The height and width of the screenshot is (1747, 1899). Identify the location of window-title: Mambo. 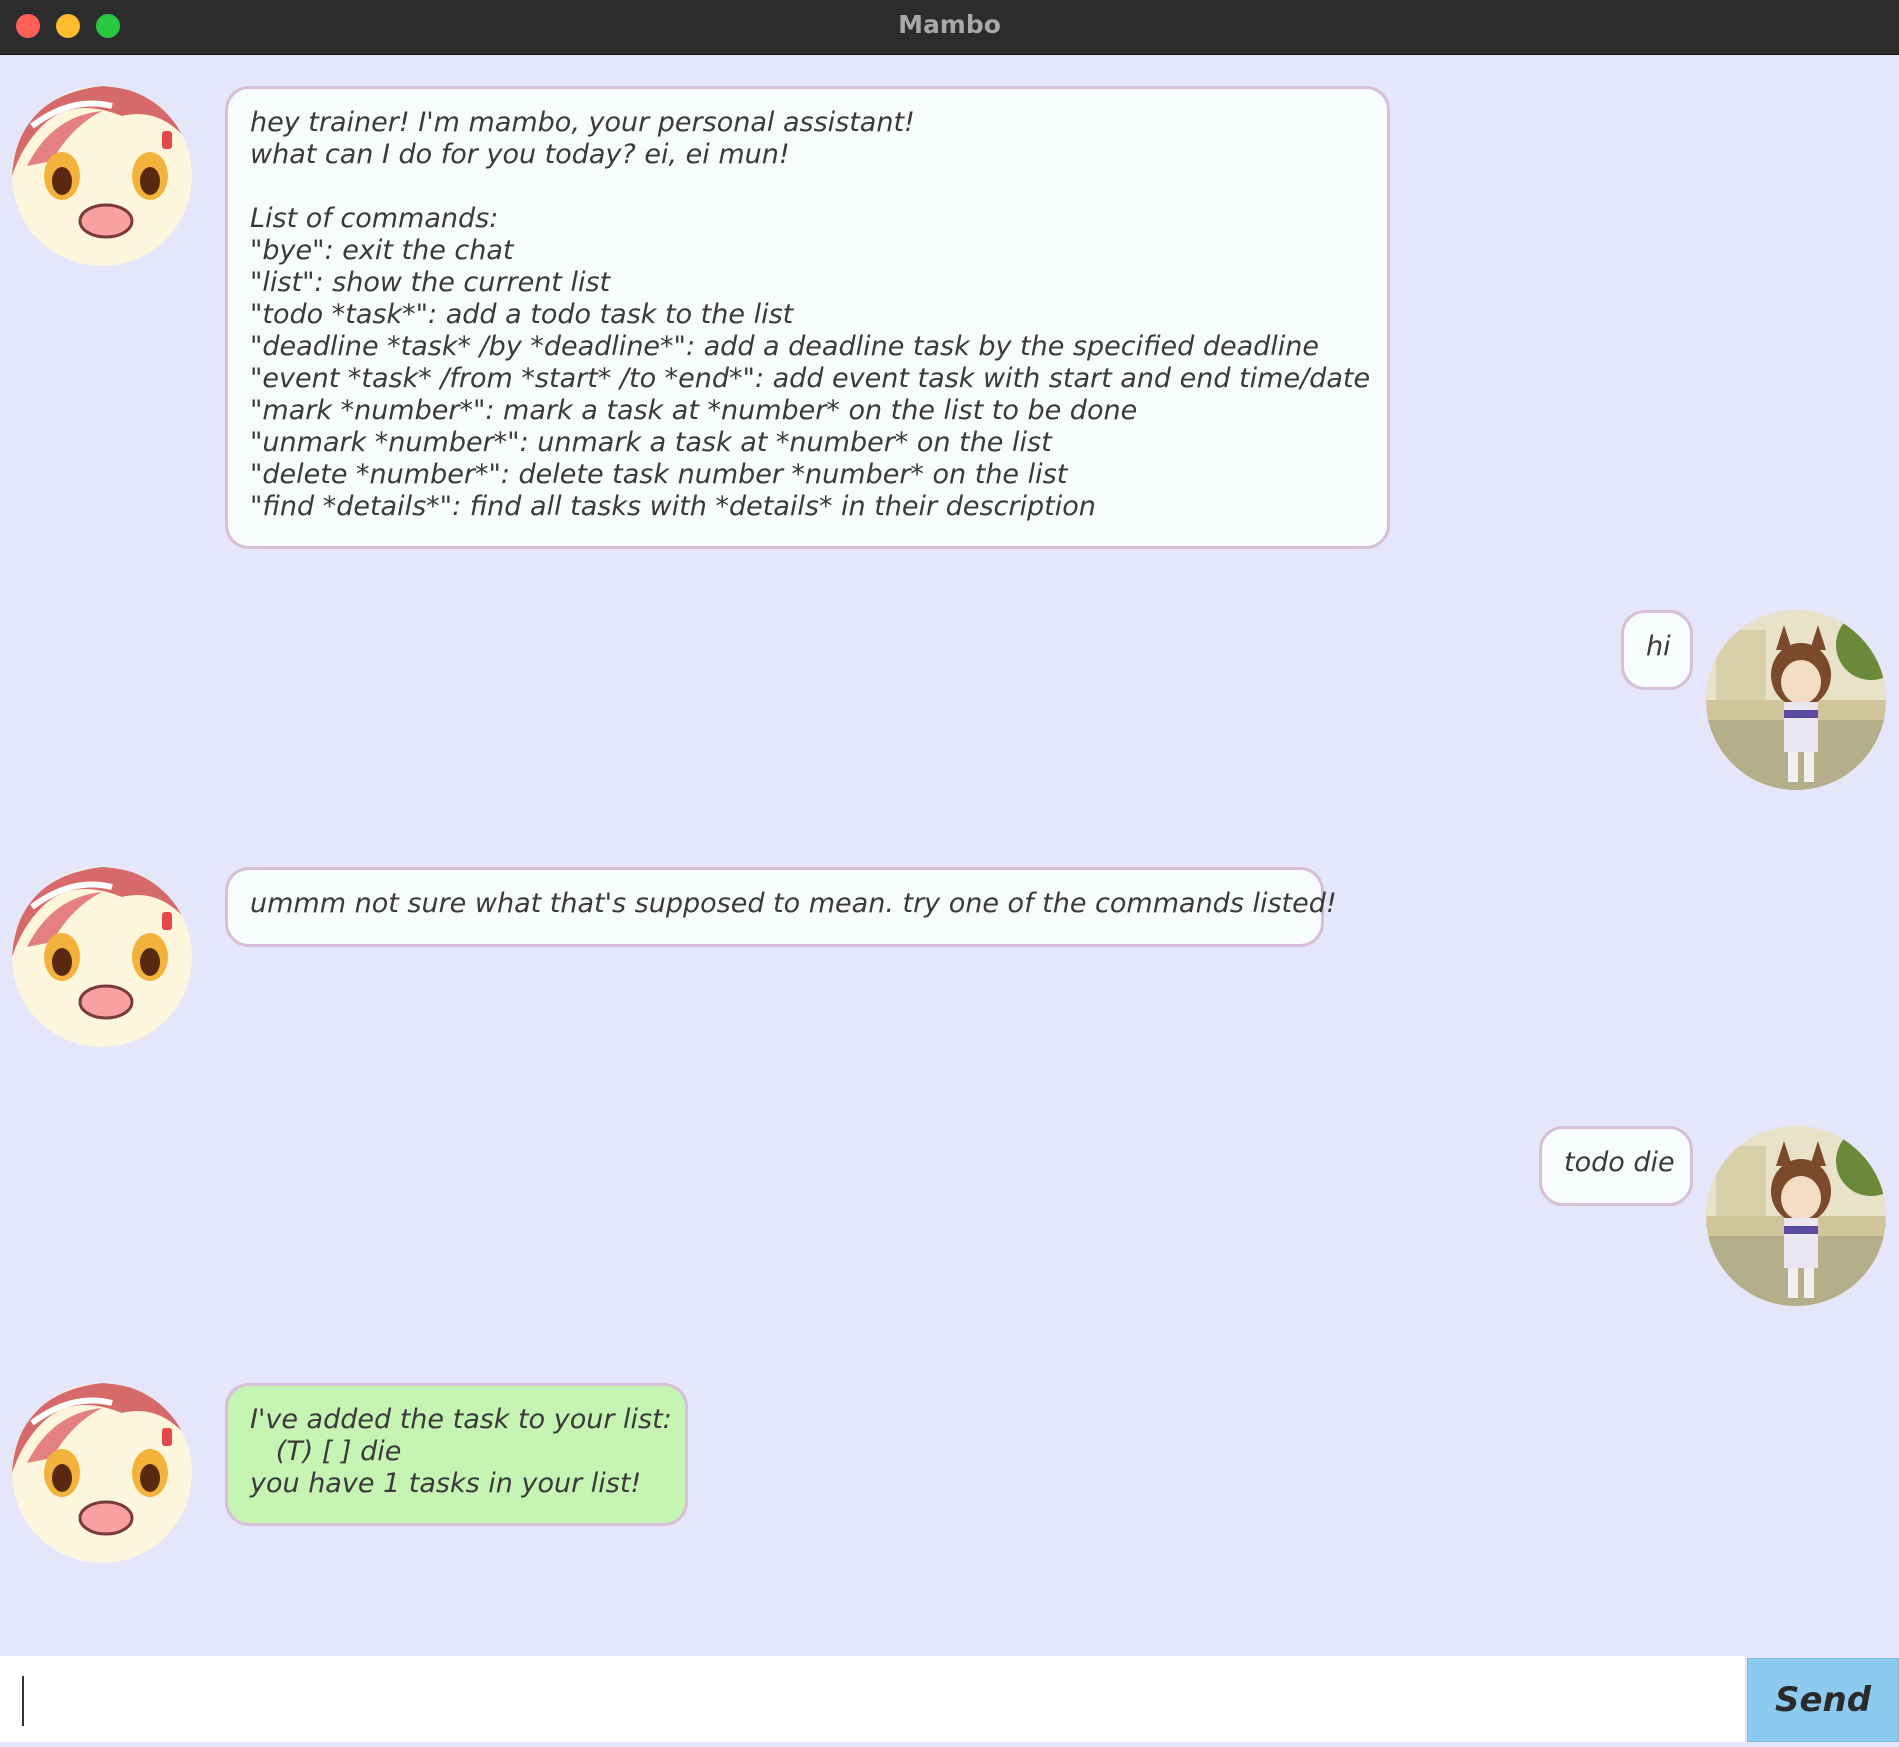
(949, 24).